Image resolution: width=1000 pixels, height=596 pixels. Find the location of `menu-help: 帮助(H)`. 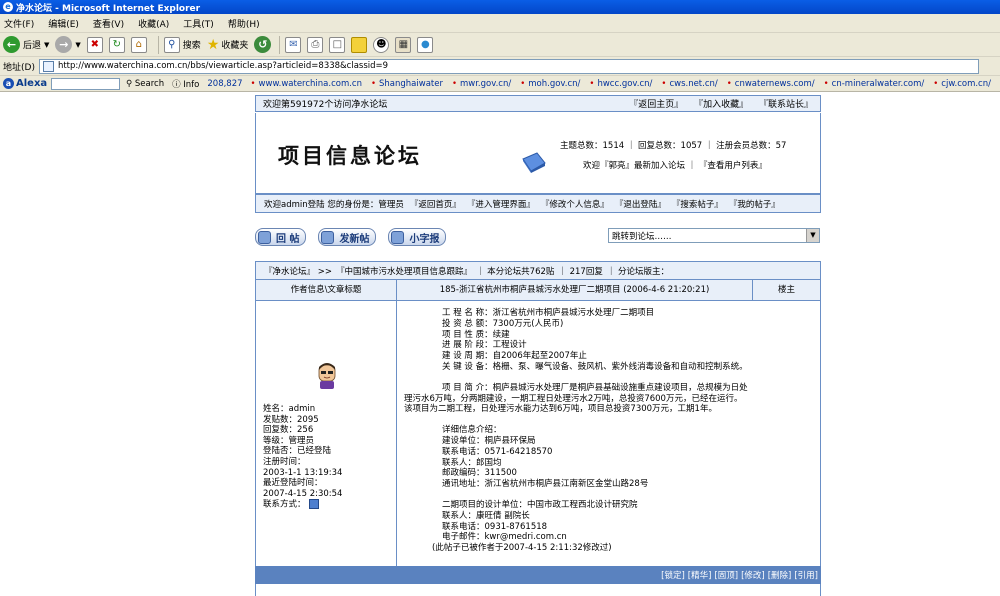

menu-help: 帮助(H) is located at coordinates (244, 23).